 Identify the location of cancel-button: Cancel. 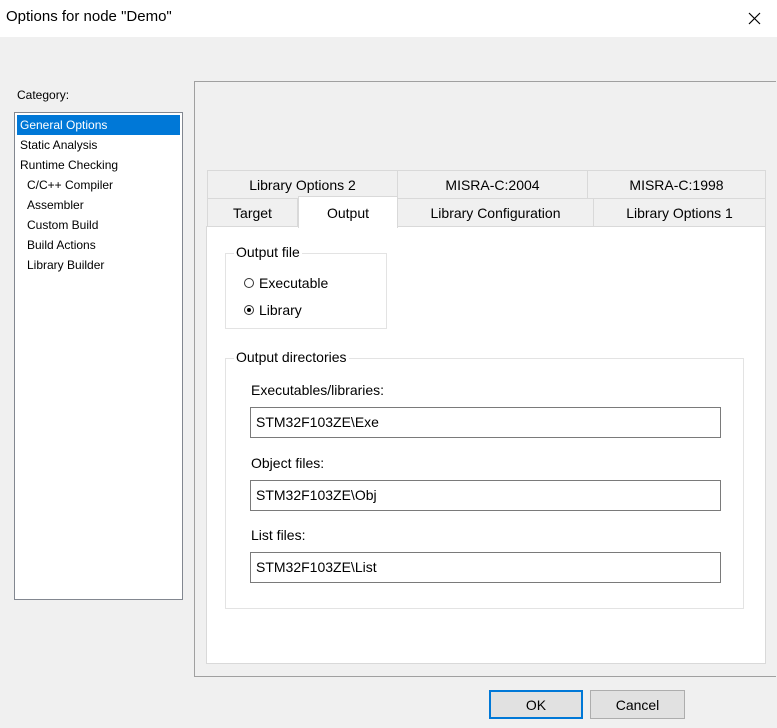
(637, 704).